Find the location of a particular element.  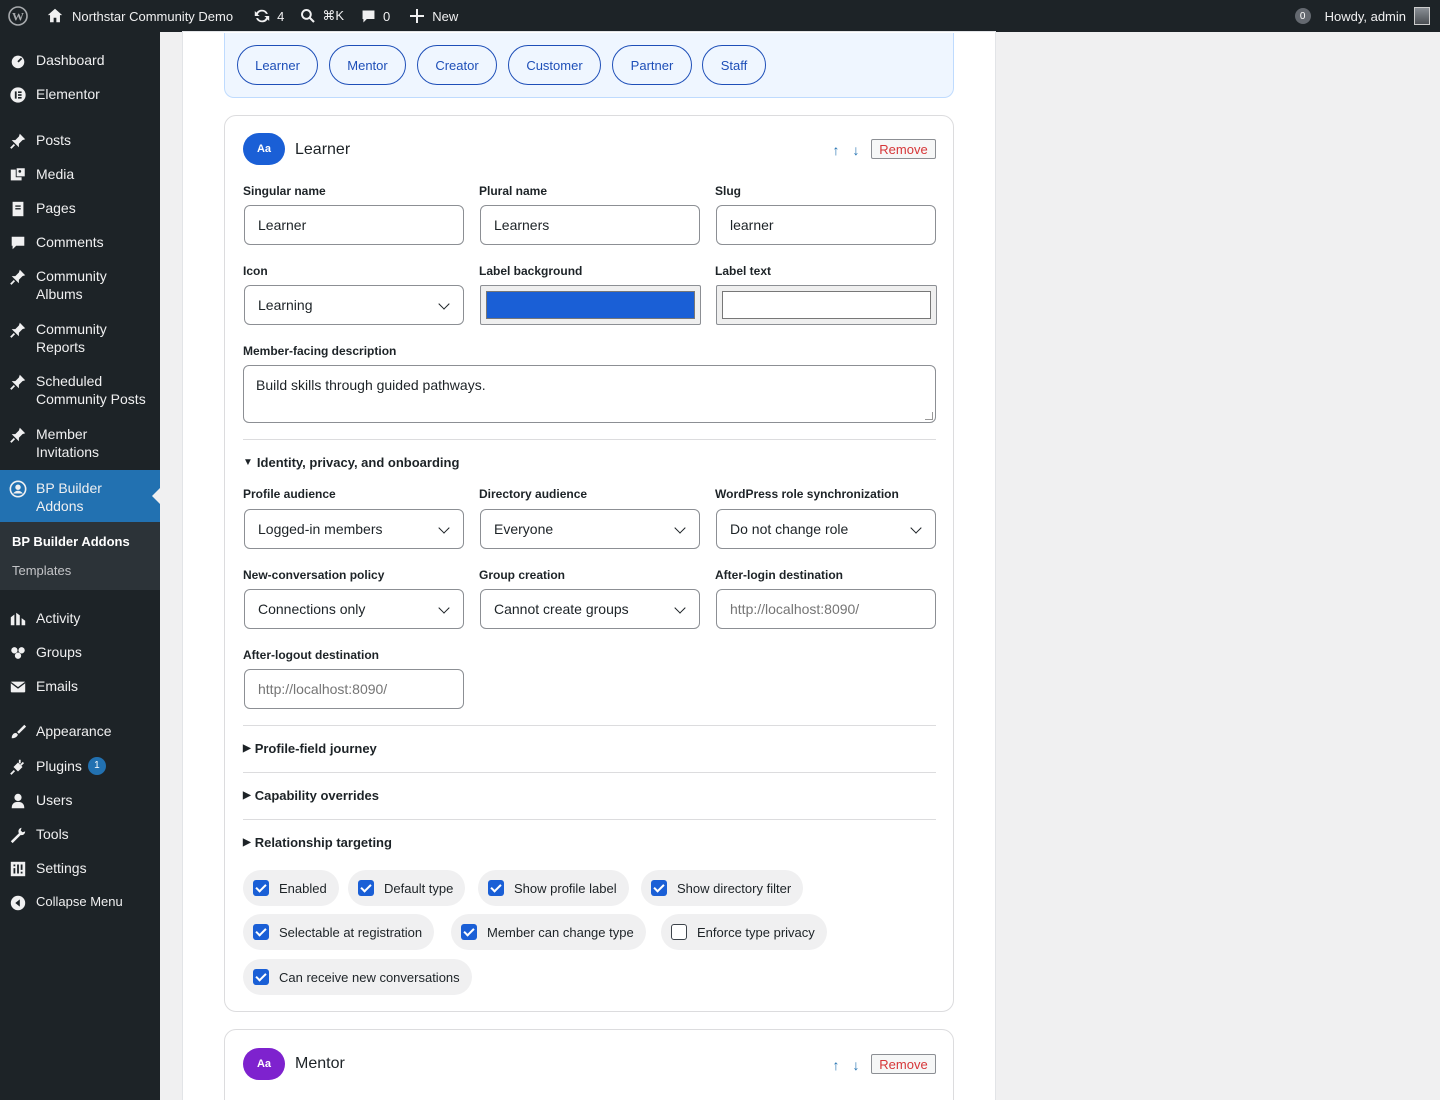

relationship-targeting-toggle: ▶ Relationship targeting is located at coordinates (317, 842).